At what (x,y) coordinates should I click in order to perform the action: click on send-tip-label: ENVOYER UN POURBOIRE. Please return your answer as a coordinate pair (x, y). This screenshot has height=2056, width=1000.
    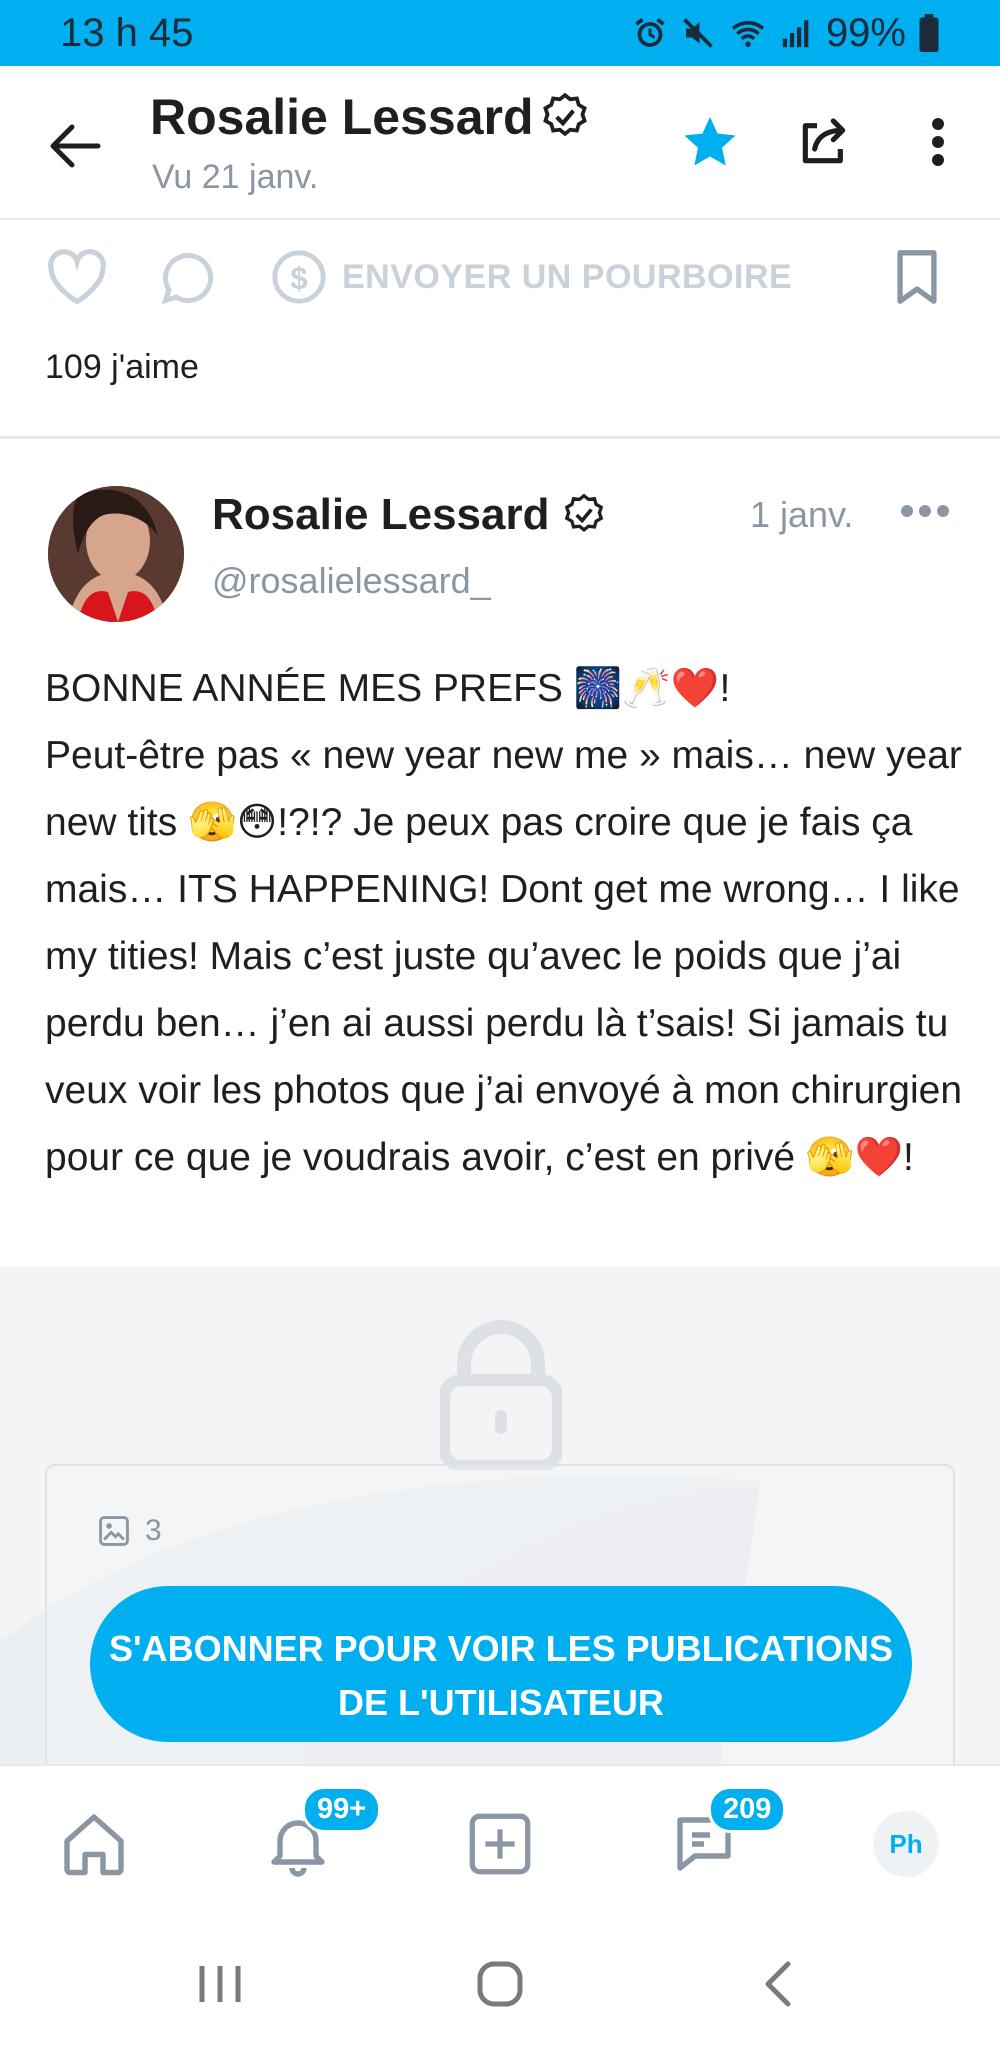
    Looking at the image, I should click on (567, 276).